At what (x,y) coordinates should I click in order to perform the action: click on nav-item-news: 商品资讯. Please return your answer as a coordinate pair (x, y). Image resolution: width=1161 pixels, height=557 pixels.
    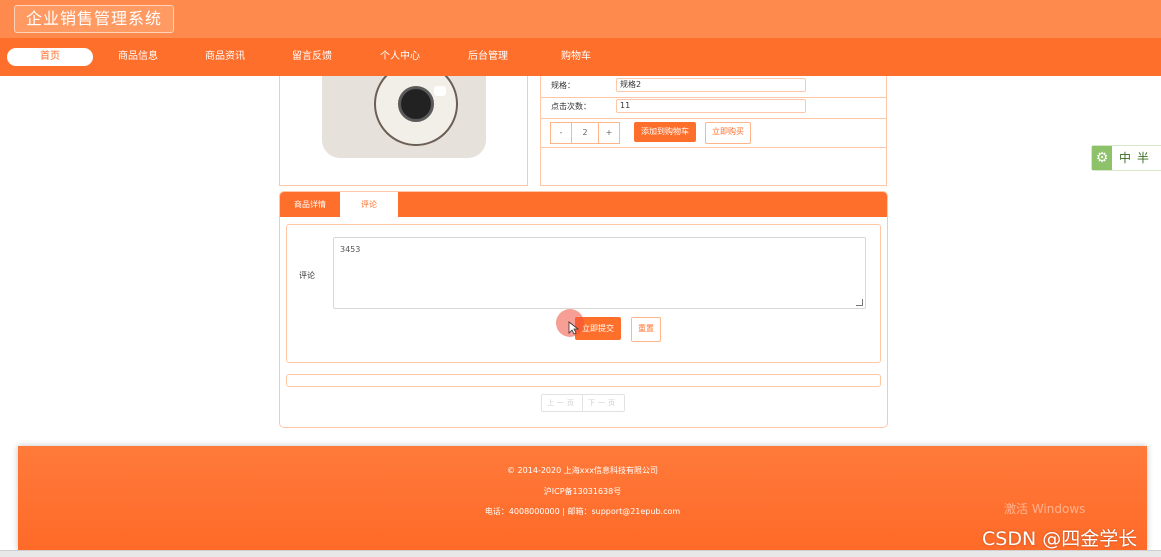
    Looking at the image, I should click on (225, 57).